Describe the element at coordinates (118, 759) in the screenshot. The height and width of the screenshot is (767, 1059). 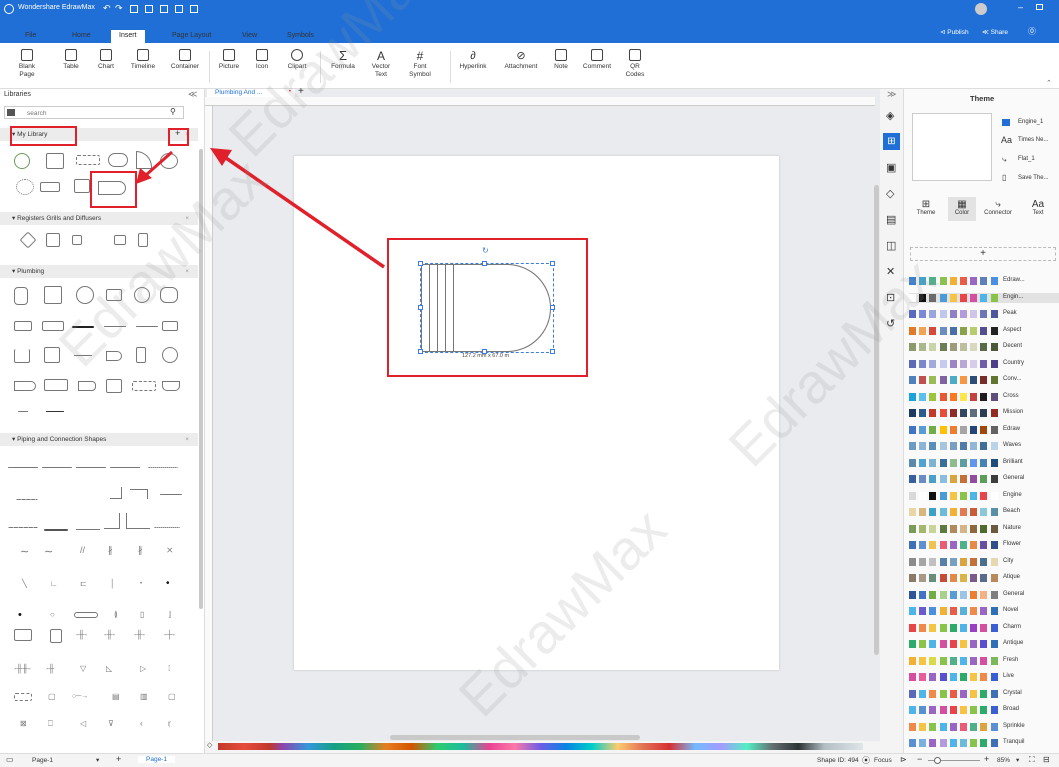
I see `add-page-button: +` at that location.